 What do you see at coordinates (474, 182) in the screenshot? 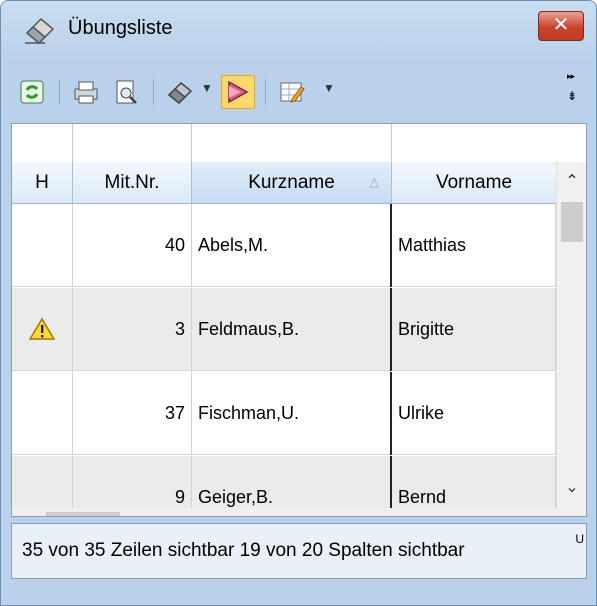
I see `column-header-vorname: Vorname` at bounding box center [474, 182].